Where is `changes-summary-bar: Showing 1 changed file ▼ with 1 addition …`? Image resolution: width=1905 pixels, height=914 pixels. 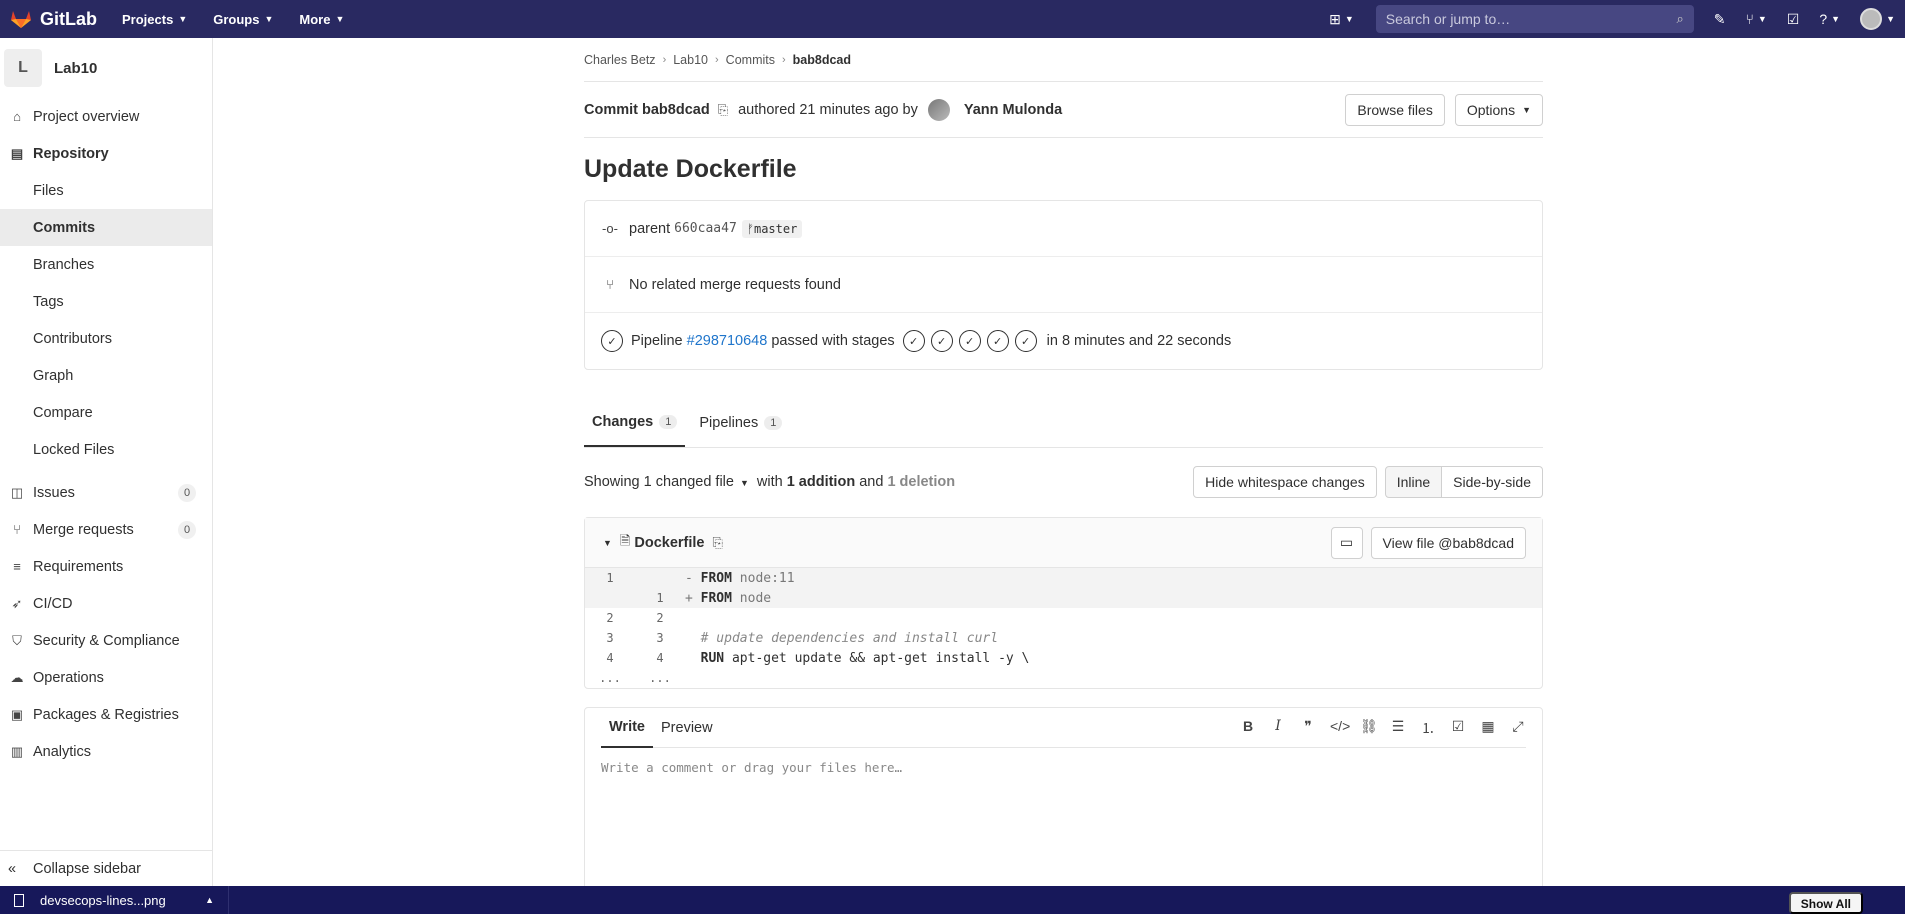
changes-summary-bar: Showing 1 changed file ▼ with 1 addition … is located at coordinates (1063, 482).